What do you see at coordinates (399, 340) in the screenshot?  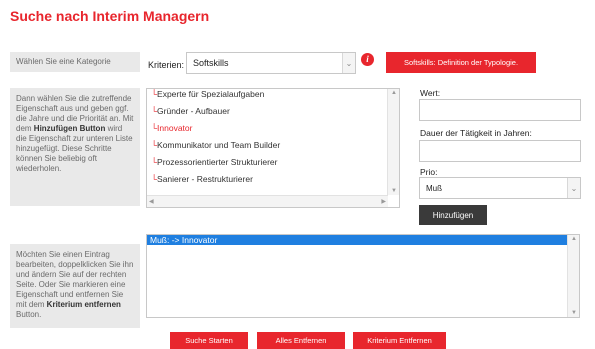 I see `remove-criterion-button: Kriterium Entfernen` at bounding box center [399, 340].